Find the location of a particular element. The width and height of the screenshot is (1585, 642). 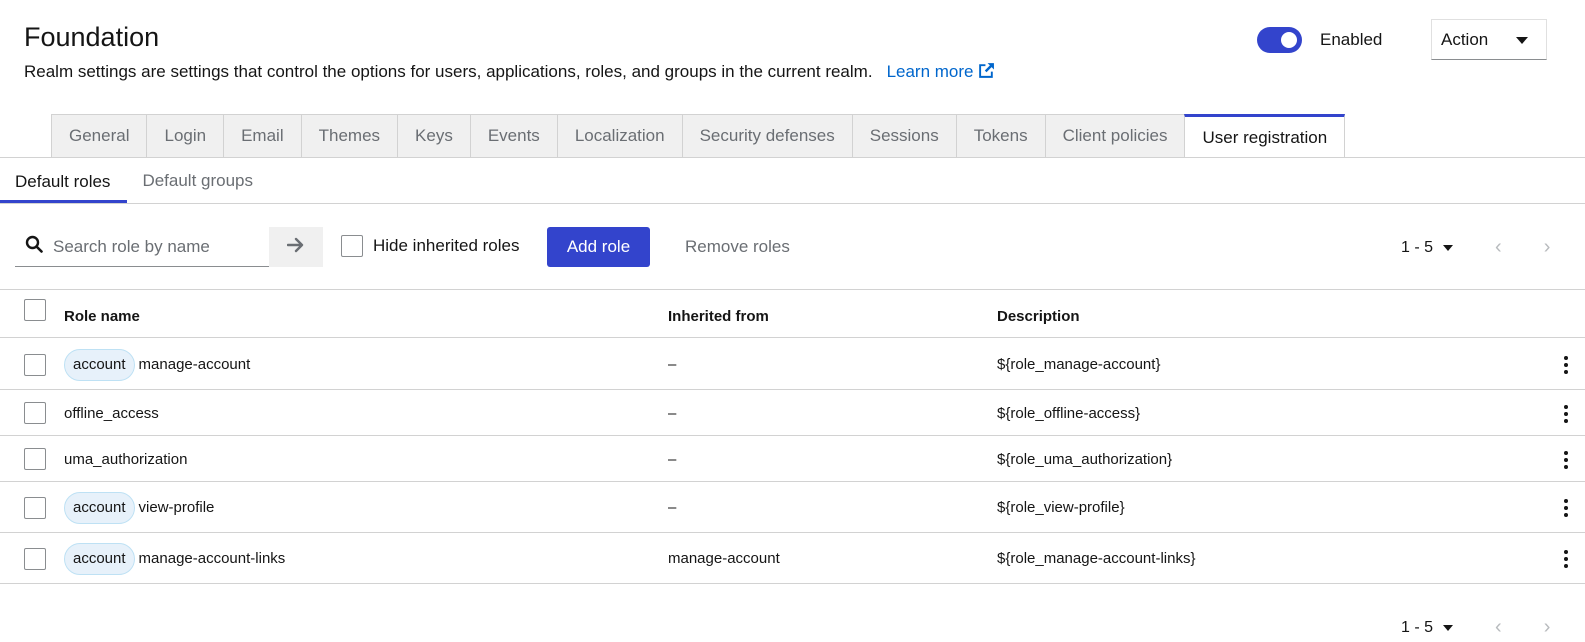

remove-roles-button: Remove roles is located at coordinates (737, 247).